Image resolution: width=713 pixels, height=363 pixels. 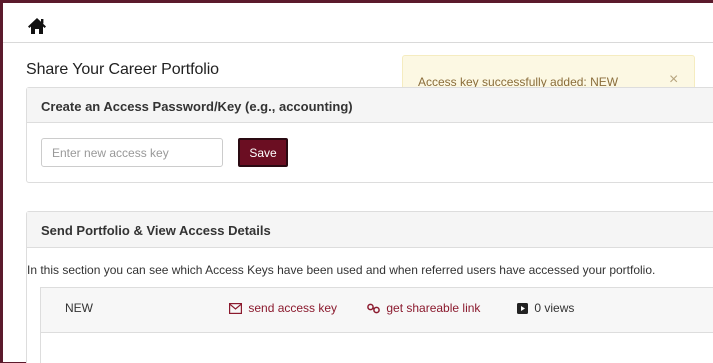 I want to click on home-icon, so click(x=37, y=26).